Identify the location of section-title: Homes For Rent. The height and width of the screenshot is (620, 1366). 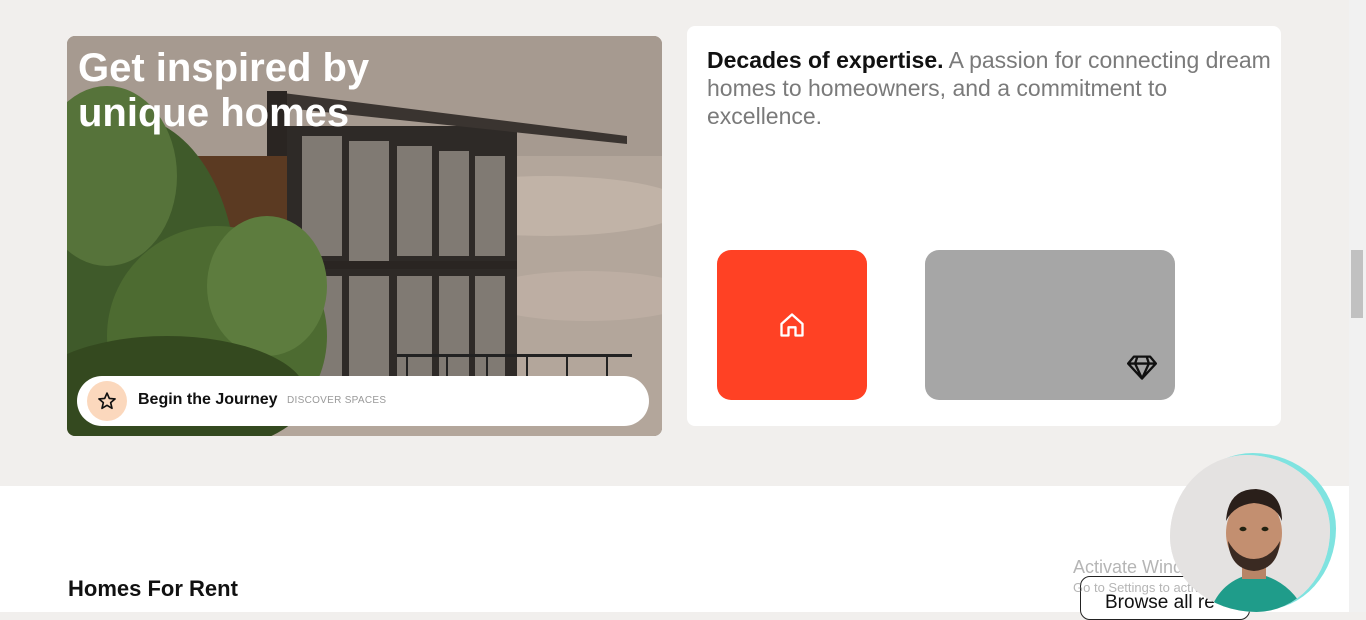
(153, 588).